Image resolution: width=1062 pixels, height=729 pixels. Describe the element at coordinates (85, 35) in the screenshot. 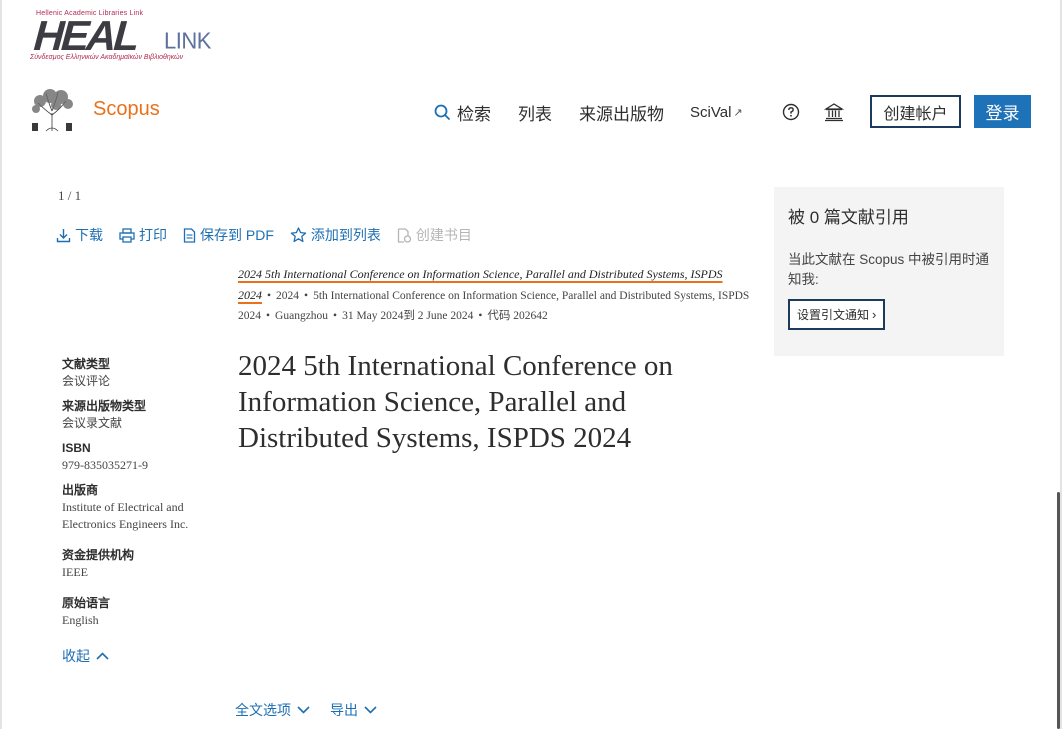

I see `heal-main-text: HEAL` at that location.